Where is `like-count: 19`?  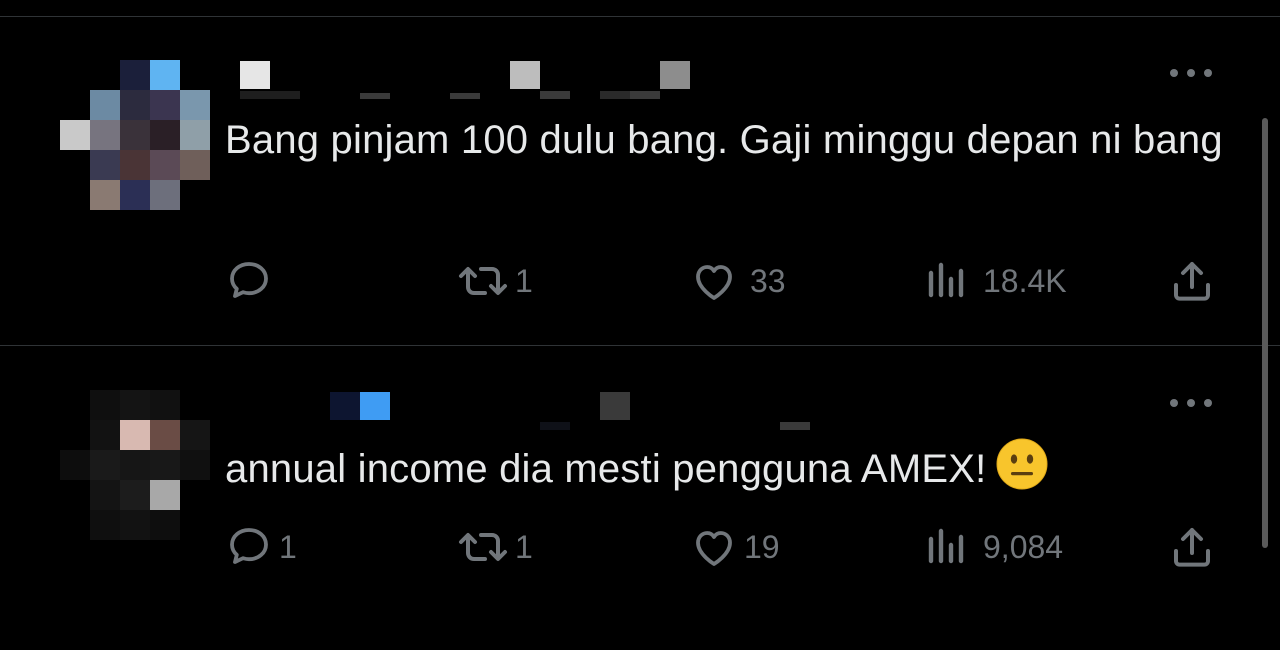 like-count: 19 is located at coordinates (762, 546).